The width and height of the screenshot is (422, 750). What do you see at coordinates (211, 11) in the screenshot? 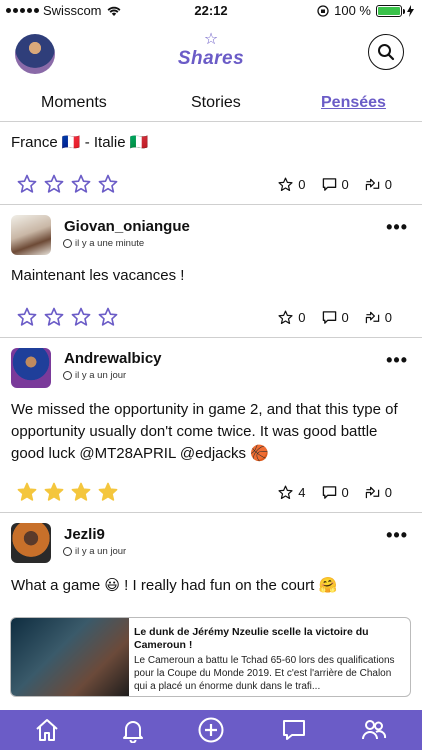
I see `status-bar: Swisscom 22:12 100 %` at bounding box center [211, 11].